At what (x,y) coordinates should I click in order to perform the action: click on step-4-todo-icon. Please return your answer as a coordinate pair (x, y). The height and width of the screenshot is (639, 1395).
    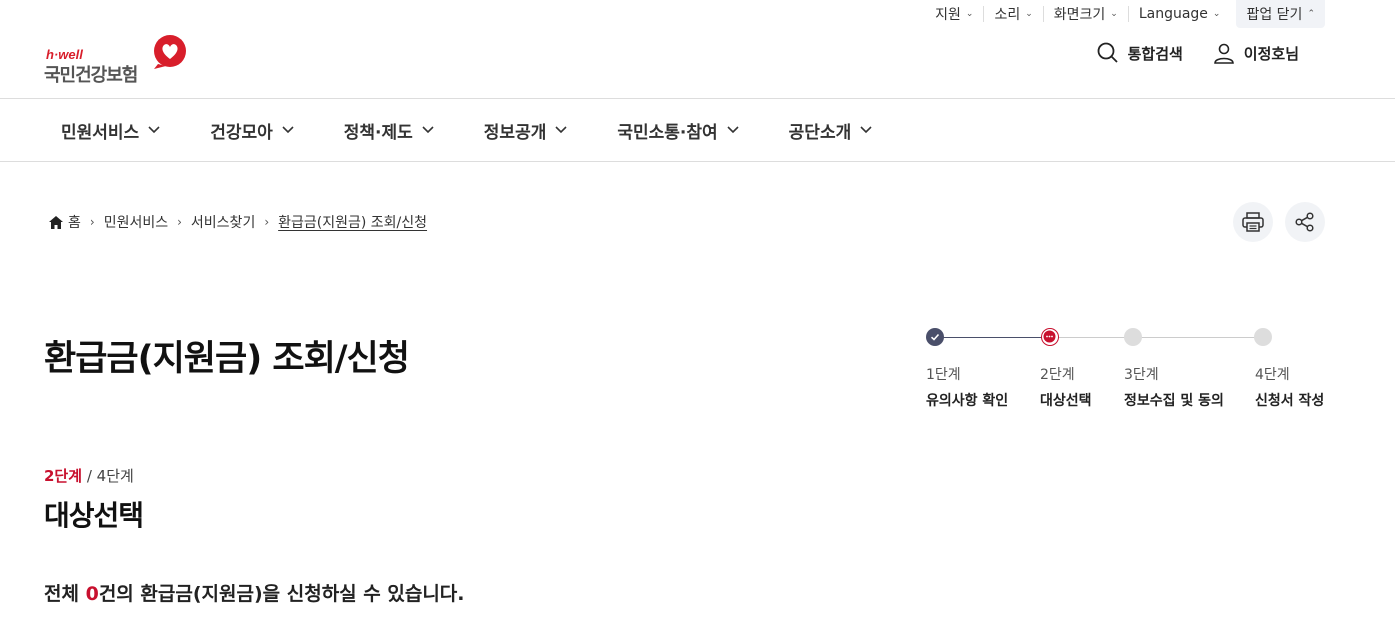
    Looking at the image, I should click on (1263, 337).